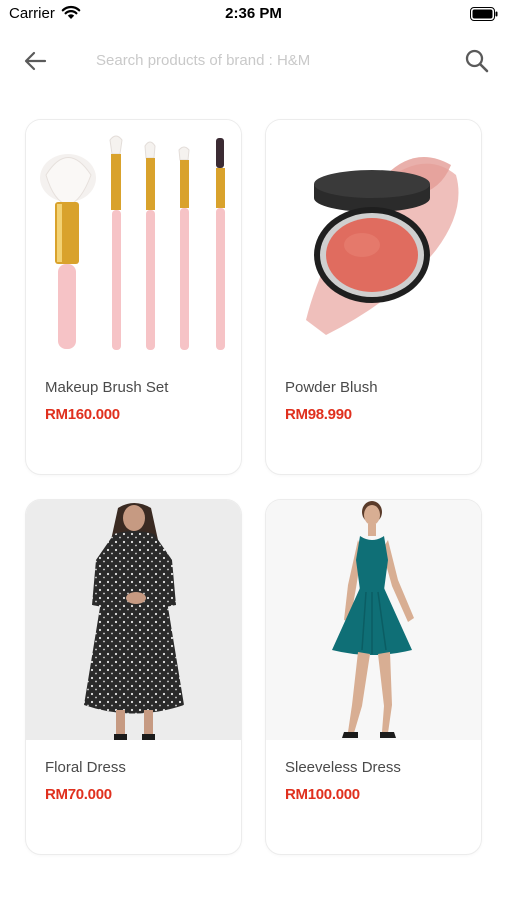  I want to click on search-input, so click(266, 60).